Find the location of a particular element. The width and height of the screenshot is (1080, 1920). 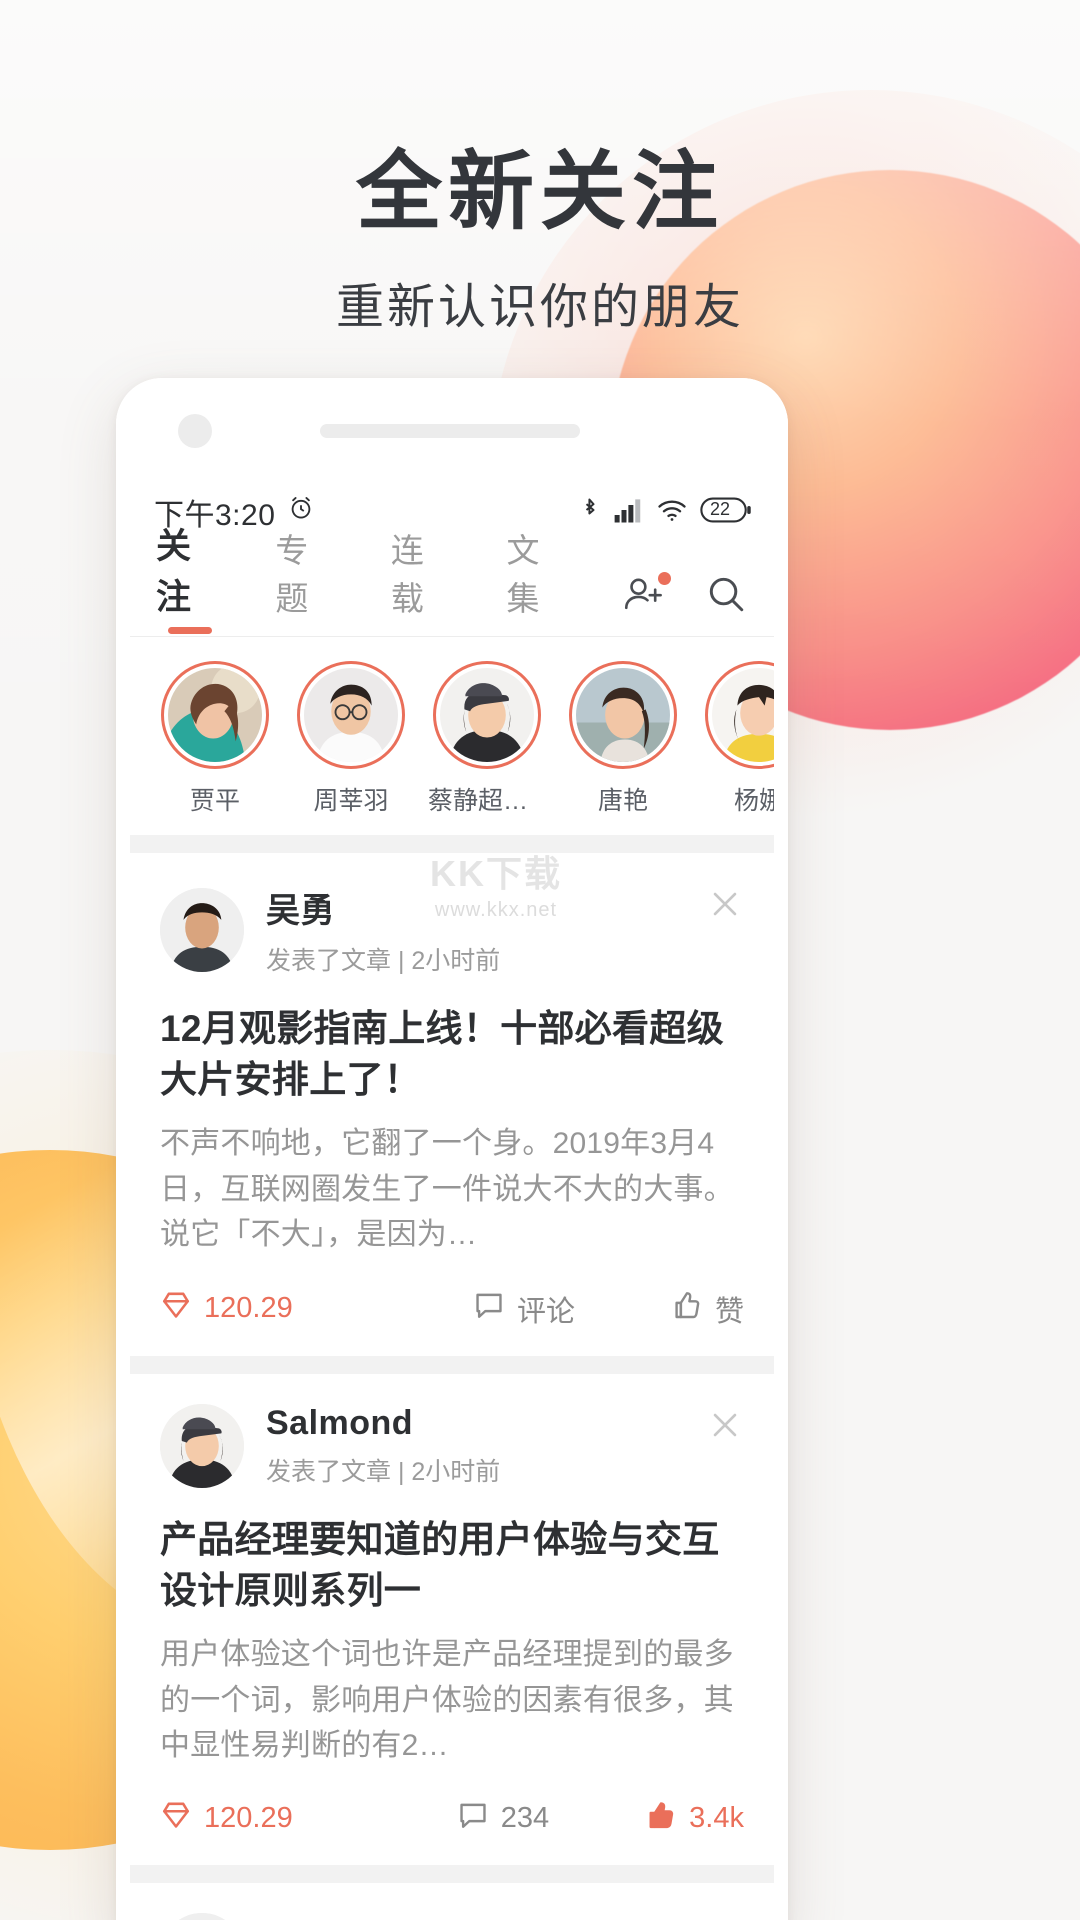

card-actions: 120.29 评论 赞 is located at coordinates (452, 1309).